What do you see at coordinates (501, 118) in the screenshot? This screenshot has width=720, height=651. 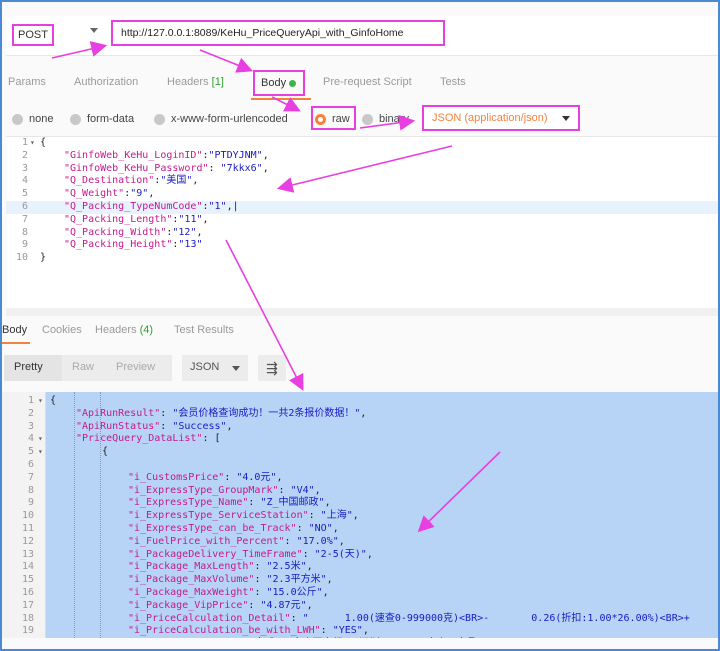 I see `content-type-select: JSON (application/json)` at bounding box center [501, 118].